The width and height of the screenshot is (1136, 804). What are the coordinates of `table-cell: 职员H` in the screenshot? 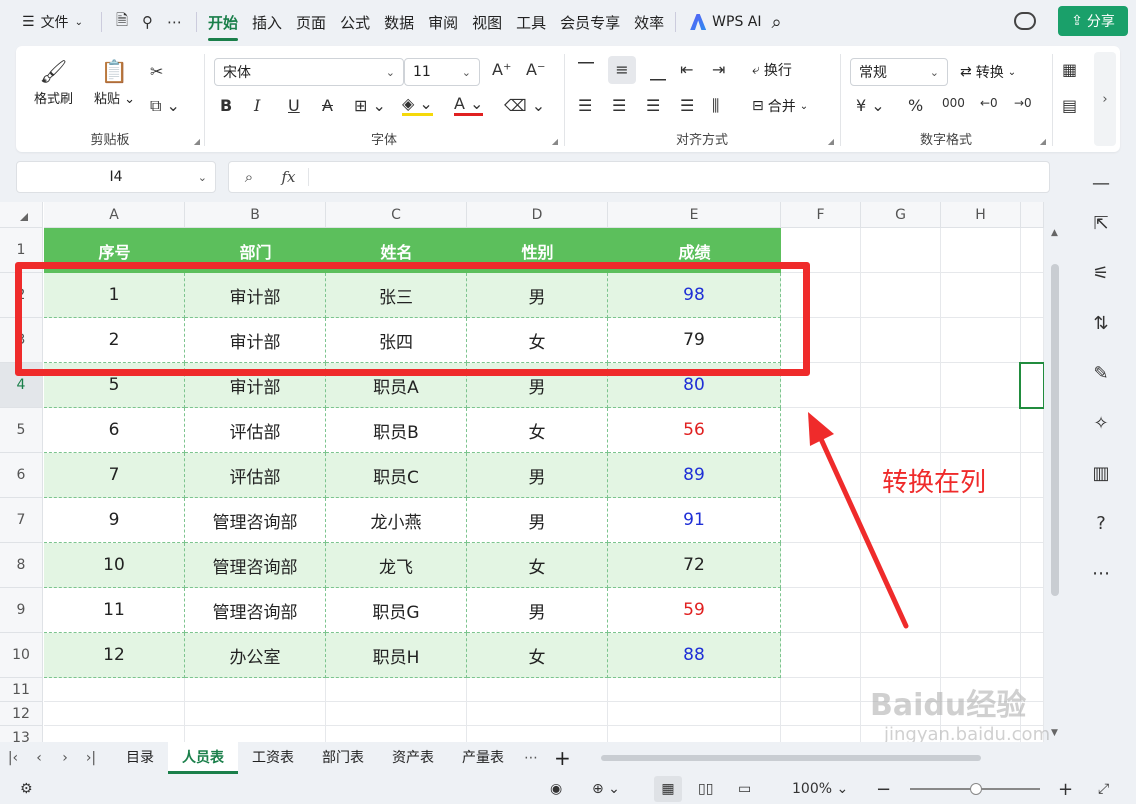 It's located at (396, 655).